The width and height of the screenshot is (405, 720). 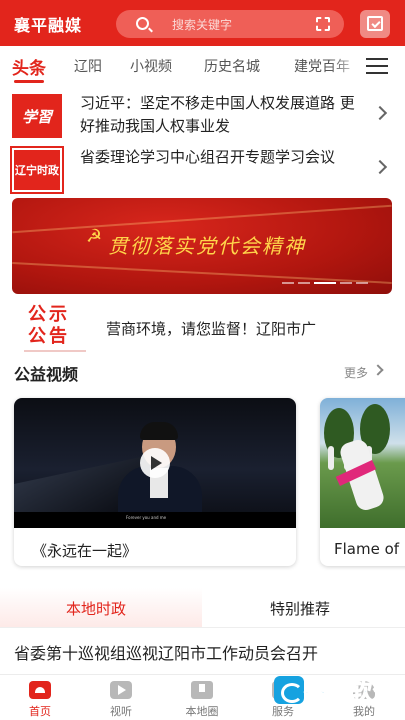 I want to click on tab-liaoyang: 辽阳, so click(x=88, y=66).